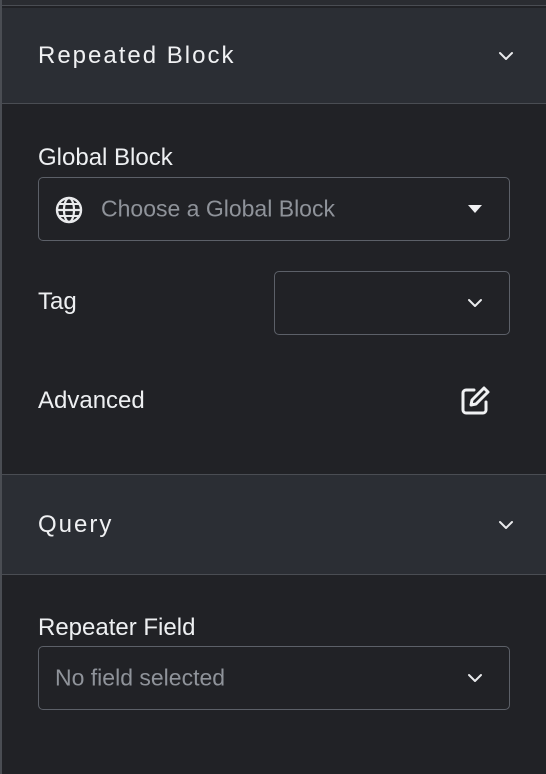 This screenshot has width=546, height=774. Describe the element at coordinates (76, 524) in the screenshot. I see `query-title: Query` at that location.